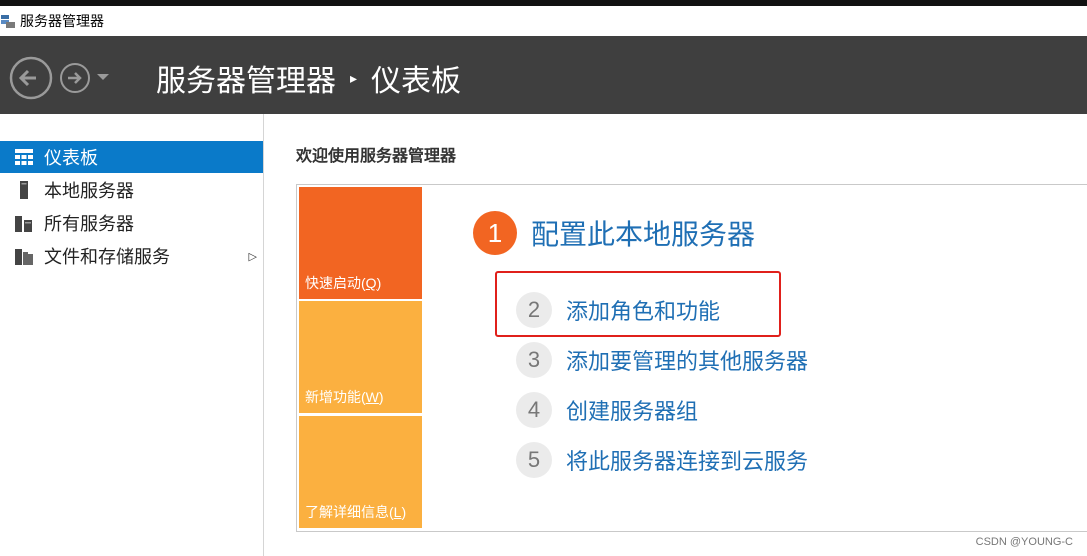 This screenshot has height=556, width=1087. What do you see at coordinates (543, 75) in the screenshot?
I see `header-bar: 服务器管理器 ▸ 仪表板` at bounding box center [543, 75].